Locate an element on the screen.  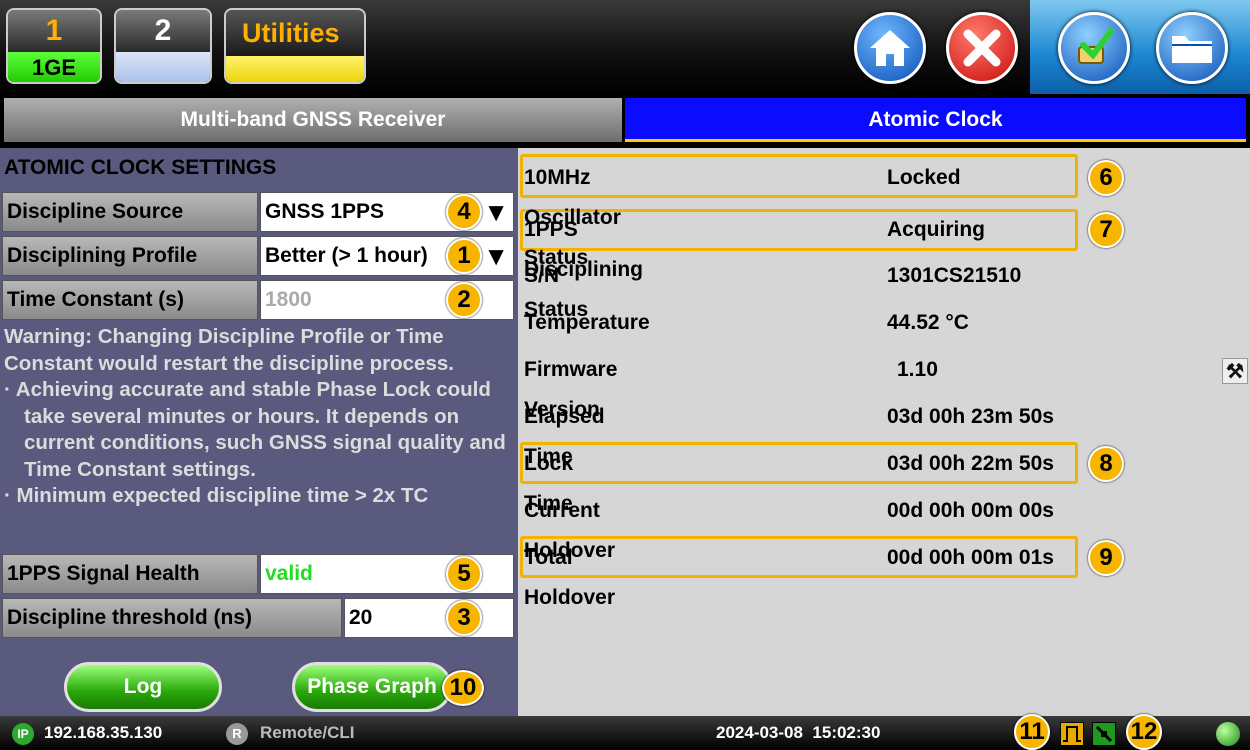
discipline-threshold-label: Discipline threshold (ns) is located at coordinates (172, 618).